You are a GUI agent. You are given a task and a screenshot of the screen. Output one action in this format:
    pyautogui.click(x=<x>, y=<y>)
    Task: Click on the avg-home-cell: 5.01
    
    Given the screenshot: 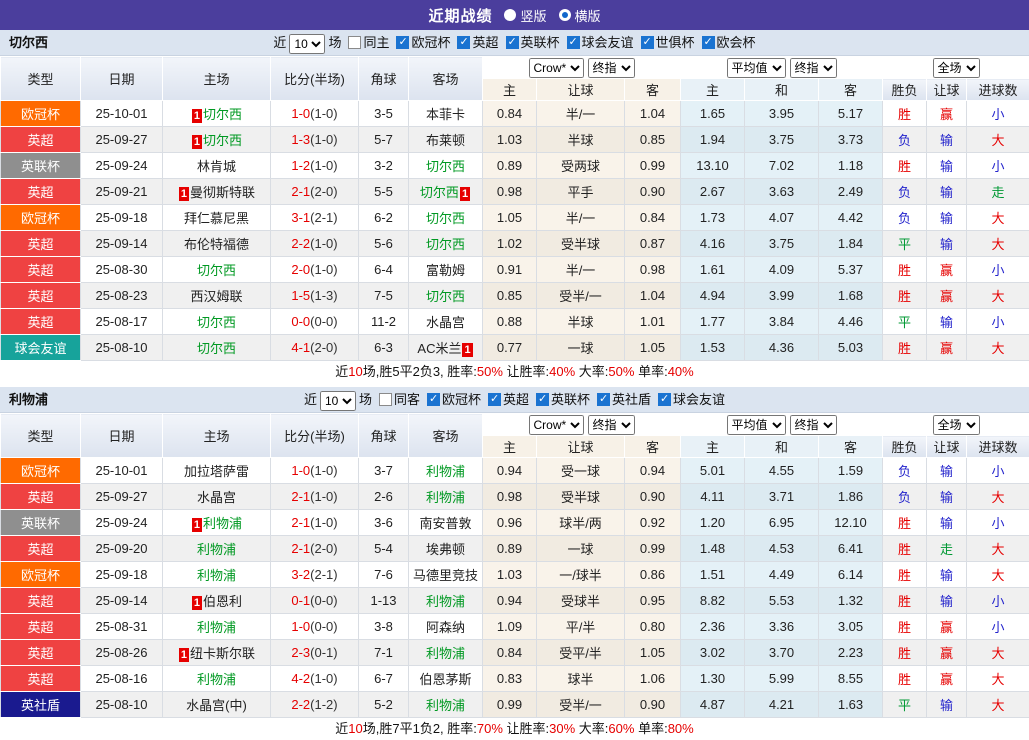 What is the action you would take?
    pyautogui.click(x=713, y=471)
    